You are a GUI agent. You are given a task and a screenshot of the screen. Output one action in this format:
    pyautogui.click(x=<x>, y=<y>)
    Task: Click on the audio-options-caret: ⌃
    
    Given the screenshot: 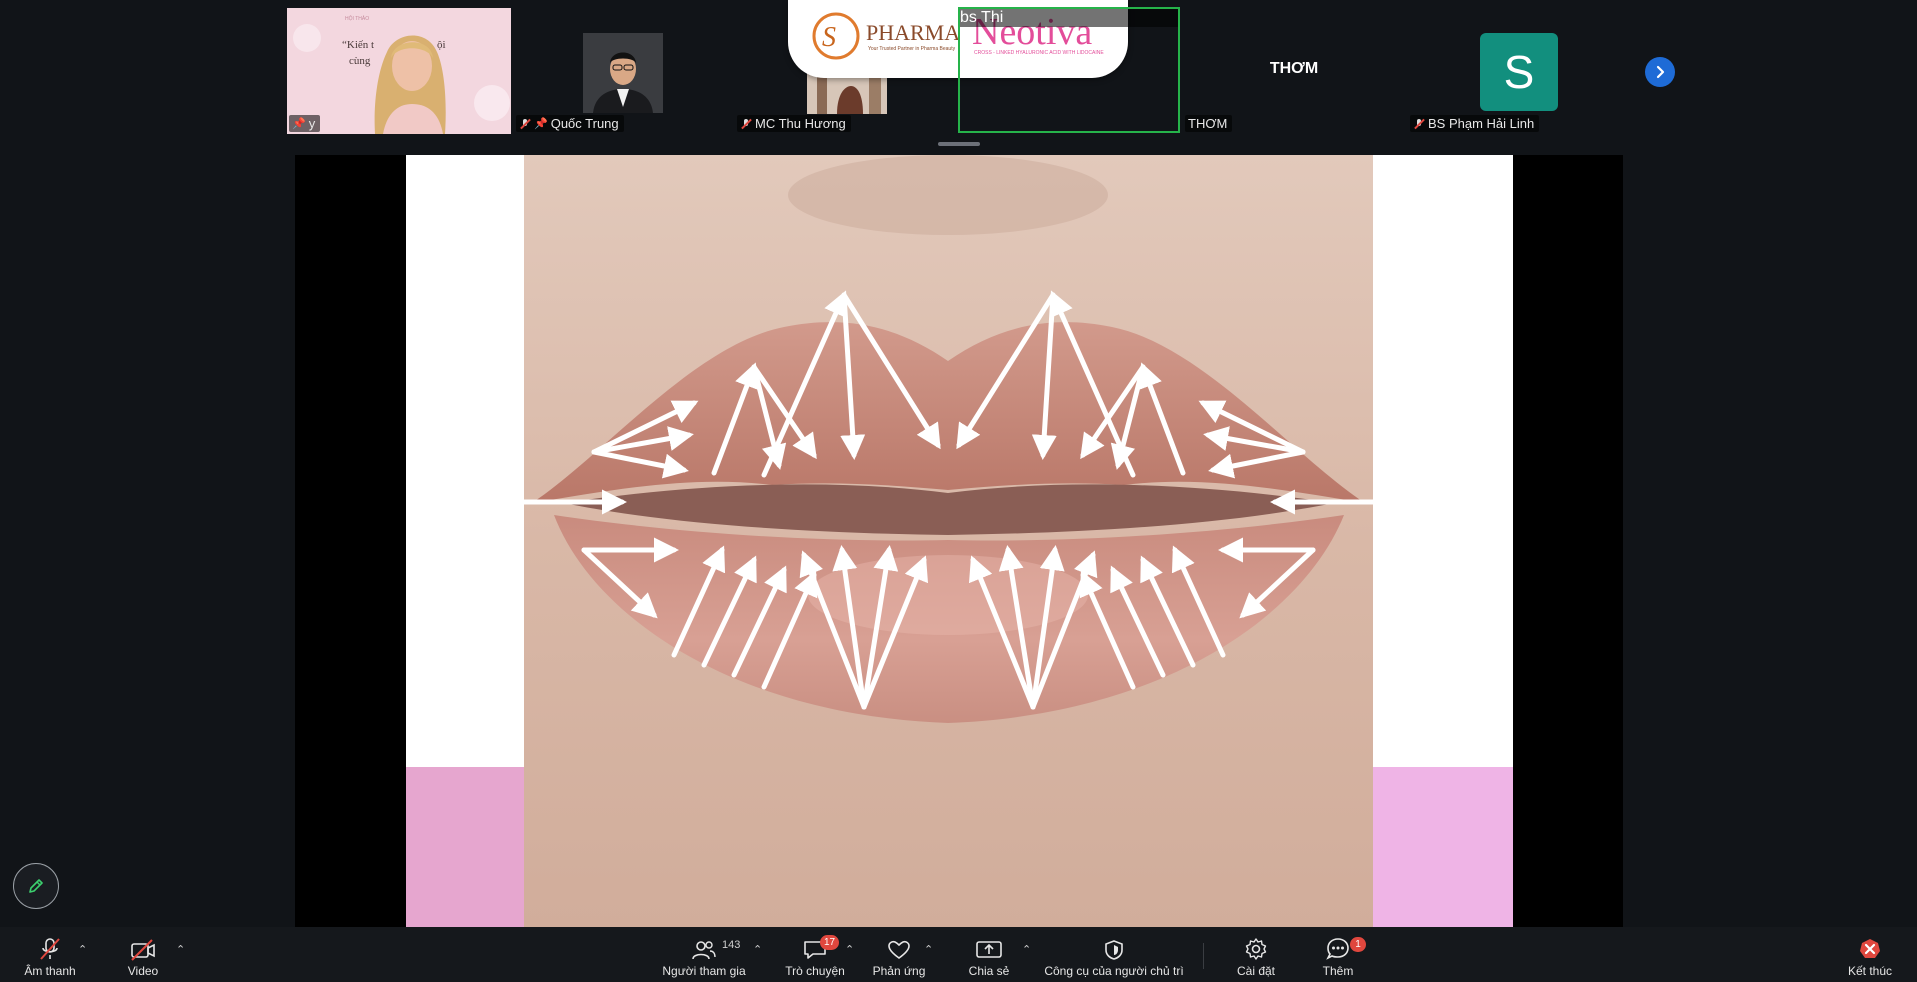 What is the action you would take?
    pyautogui.click(x=82, y=949)
    